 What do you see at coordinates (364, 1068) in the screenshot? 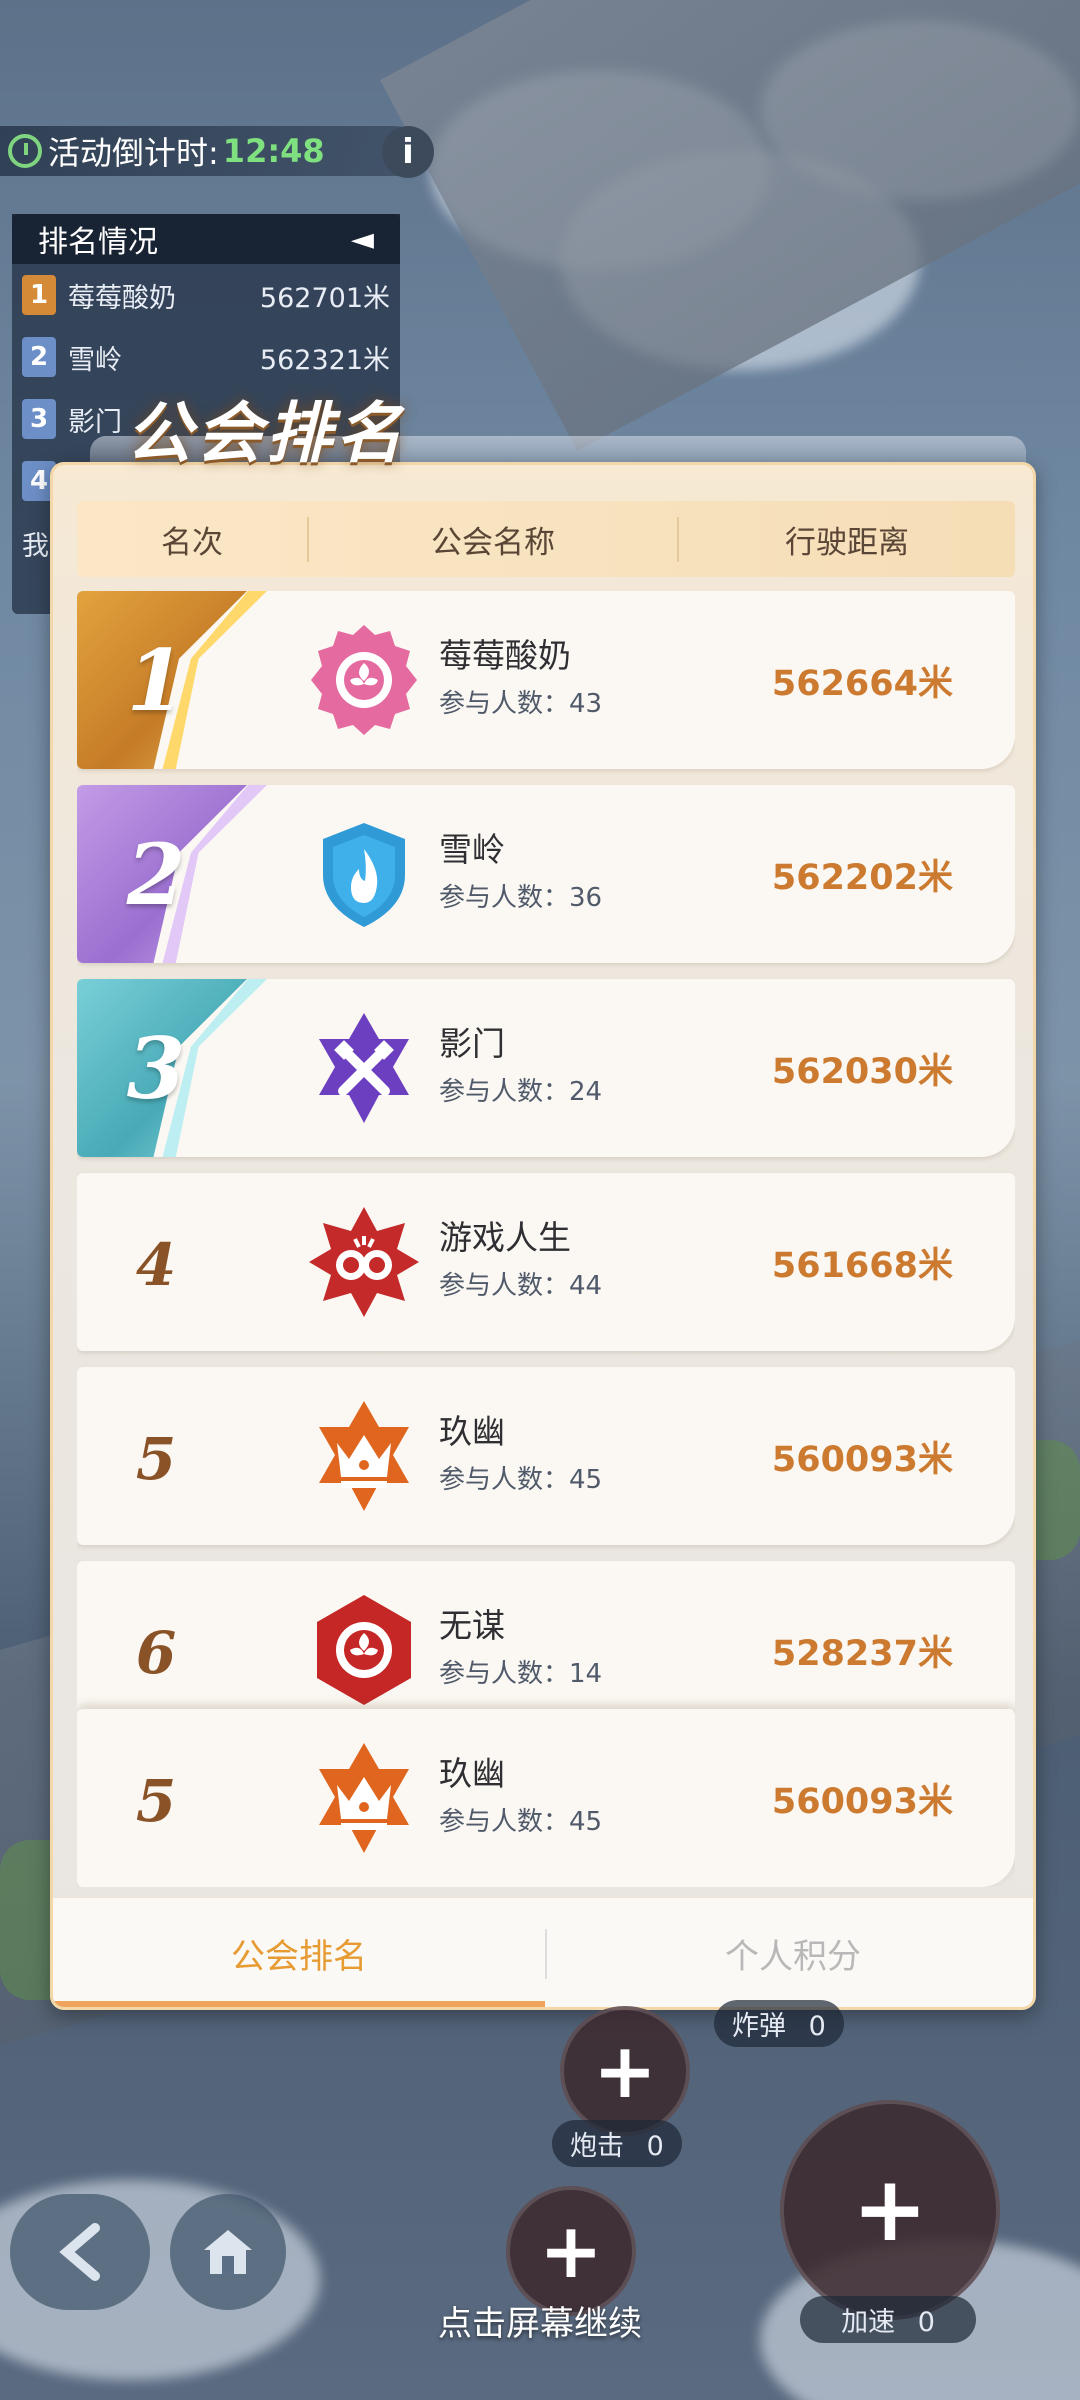
I see `crossed-swords-star-icon` at bounding box center [364, 1068].